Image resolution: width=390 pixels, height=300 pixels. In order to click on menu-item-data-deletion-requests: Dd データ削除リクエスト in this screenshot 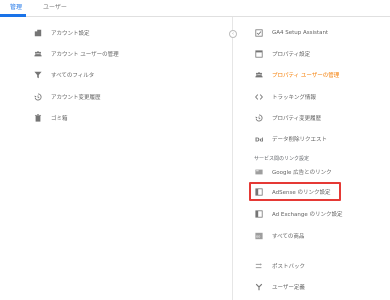, I will do `click(291, 139)`.